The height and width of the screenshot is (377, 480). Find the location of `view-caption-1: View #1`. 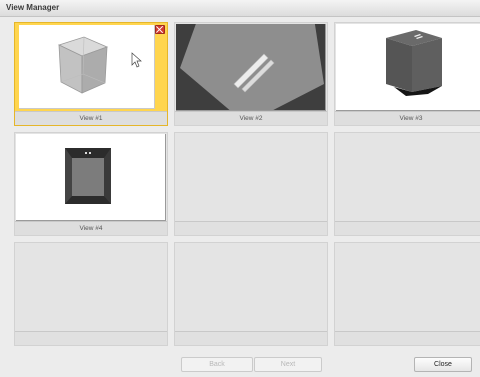

view-caption-1: View #1 is located at coordinates (91, 118).